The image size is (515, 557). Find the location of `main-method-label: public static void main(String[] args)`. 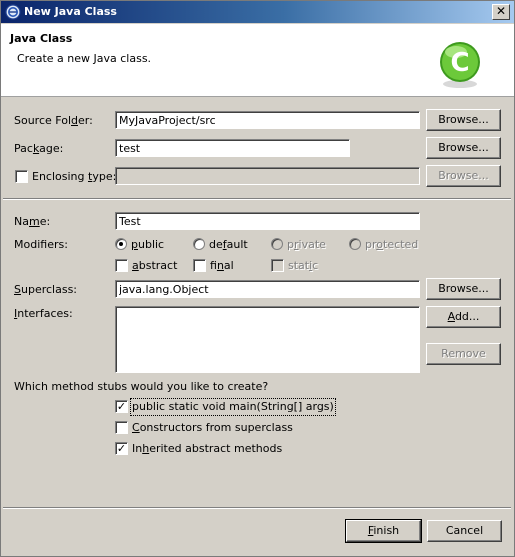

main-method-label: public static void main(String[] args) is located at coordinates (233, 407).